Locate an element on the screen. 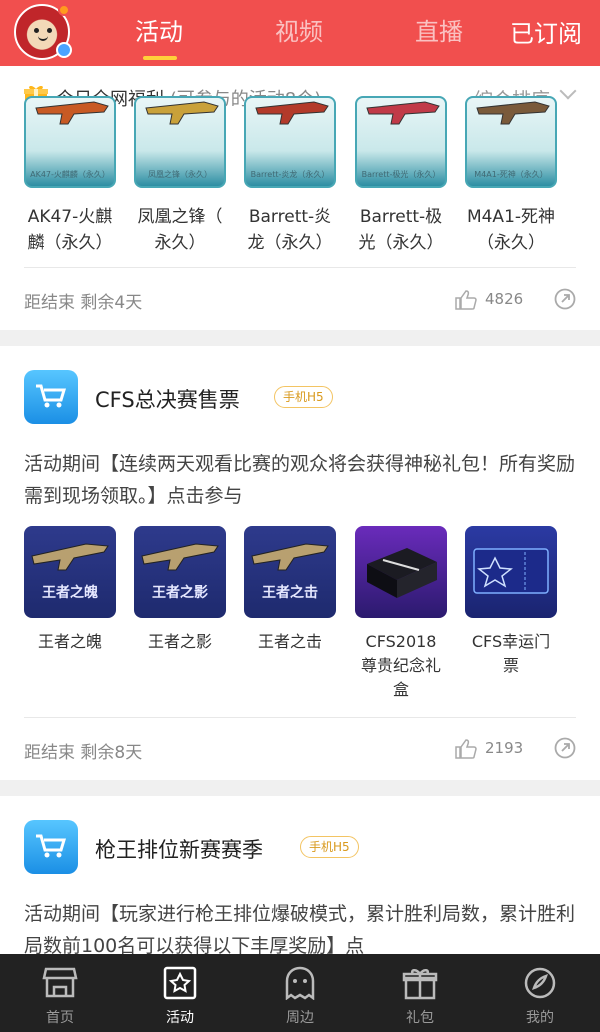 This screenshot has height=1032, width=600. reward-name: 王者之影 is located at coordinates (179, 641).